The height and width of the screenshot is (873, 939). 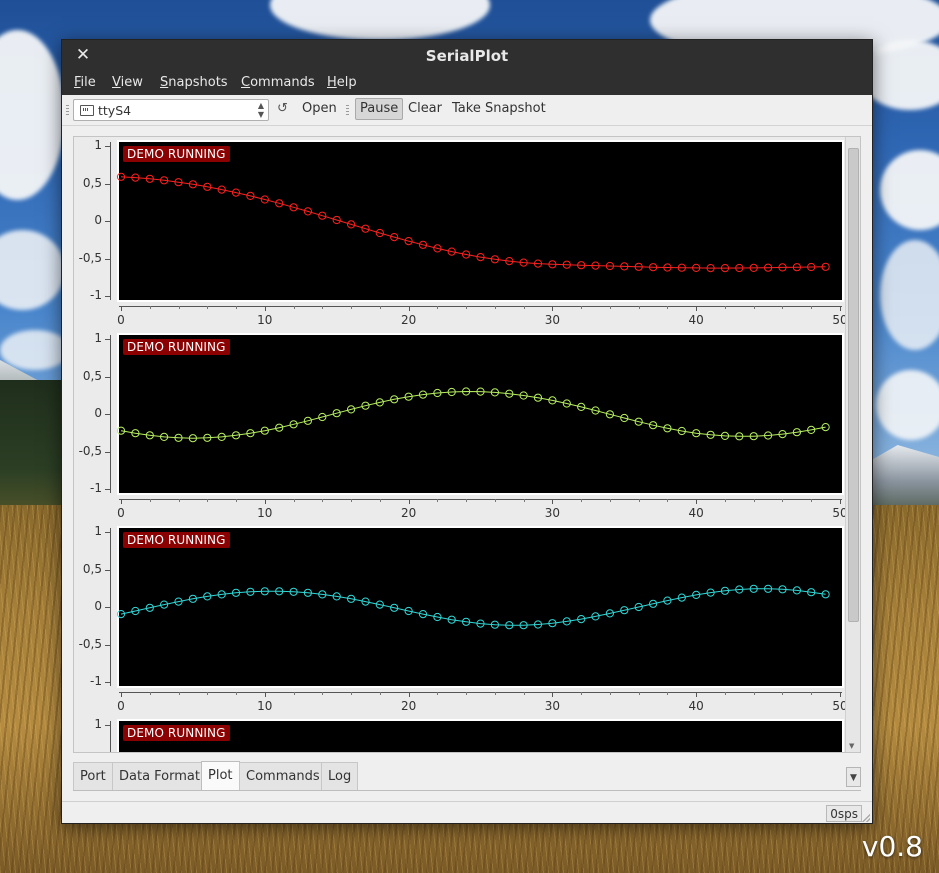 I want to click on menu-commands-mnemonic: C, so click(x=246, y=82).